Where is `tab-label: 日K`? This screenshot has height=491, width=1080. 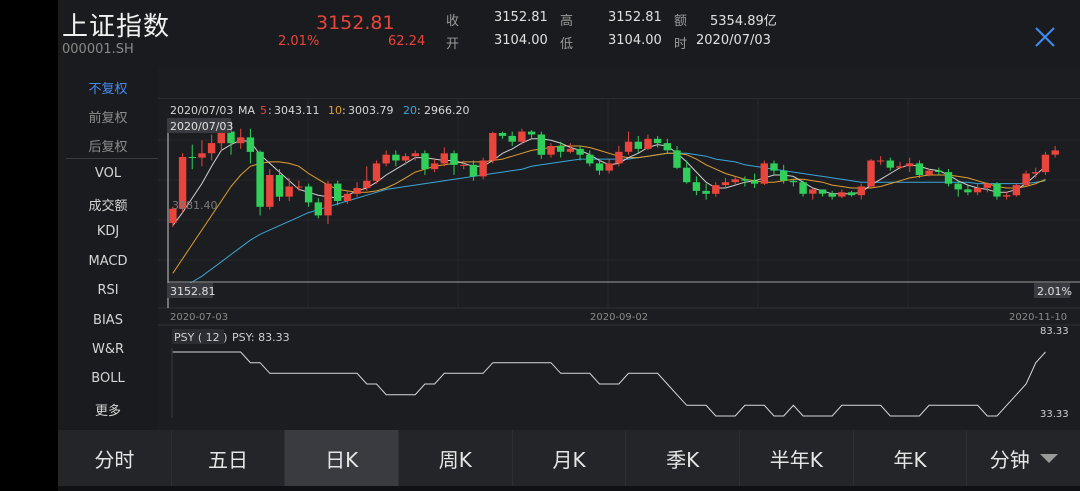
tab-label: 日K is located at coordinates (342, 459).